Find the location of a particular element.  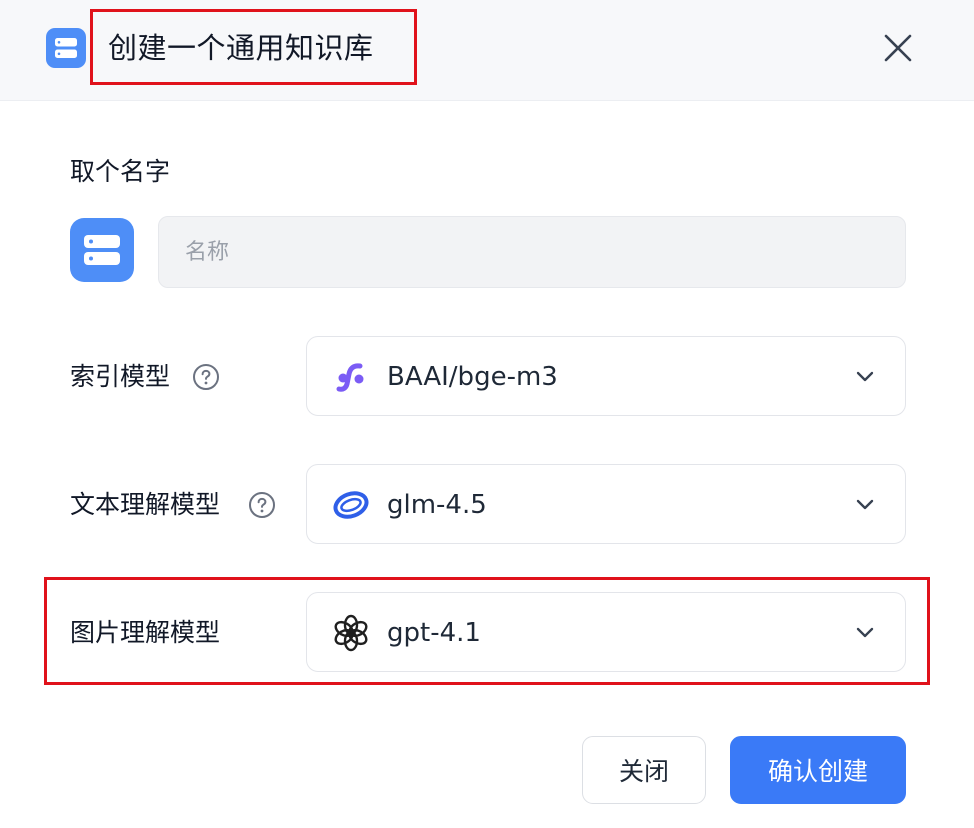

dialog-header: 创建一个通用知识库 is located at coordinates (487, 50).